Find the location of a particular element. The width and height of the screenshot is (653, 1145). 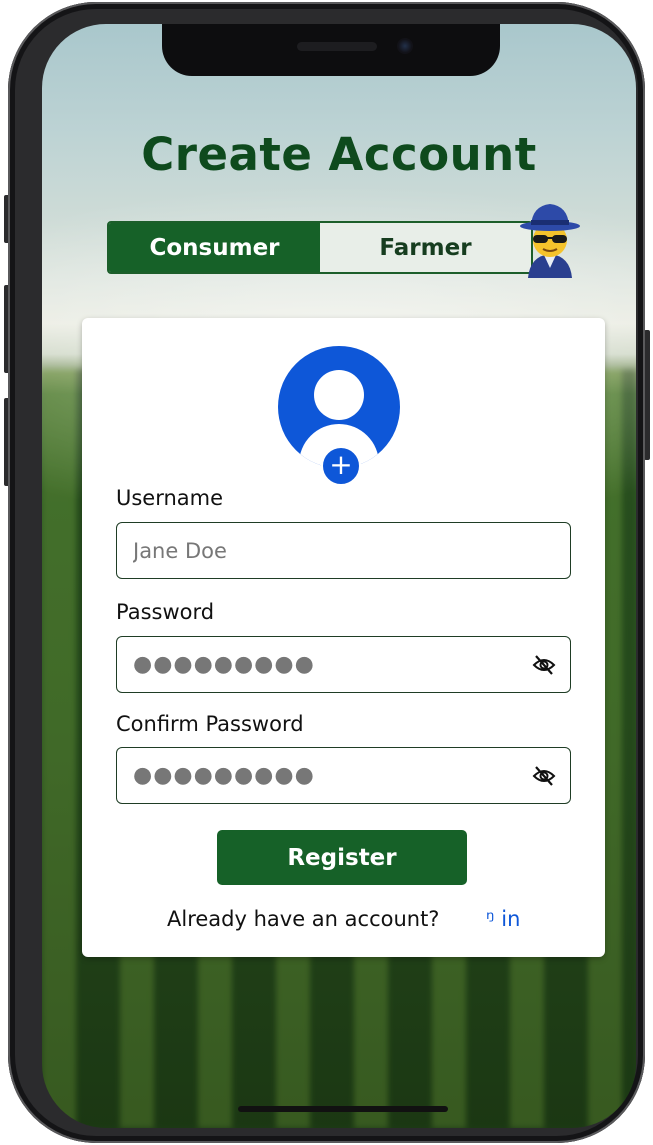

confirm-password-masked-value: ●●●●●●●●● is located at coordinates (224, 775).